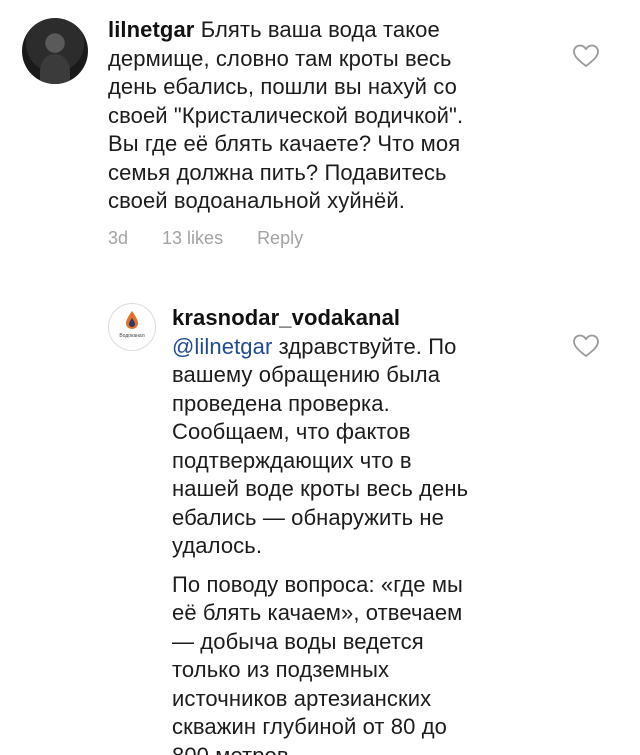 The image size is (640, 755). What do you see at coordinates (586, 346) in the screenshot?
I see `reply-like-heart-icon` at bounding box center [586, 346].